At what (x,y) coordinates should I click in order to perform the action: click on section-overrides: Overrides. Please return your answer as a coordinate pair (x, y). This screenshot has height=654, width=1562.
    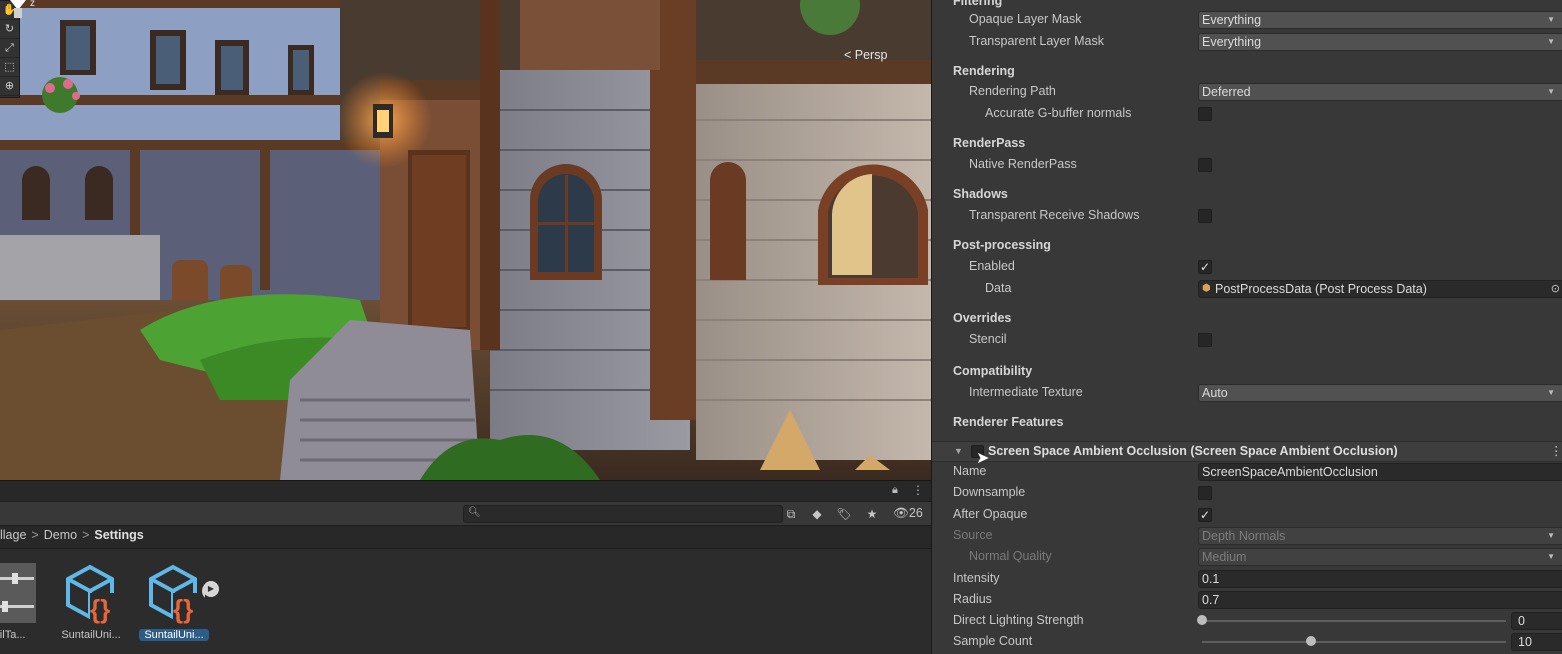
    Looking at the image, I should click on (1247, 318).